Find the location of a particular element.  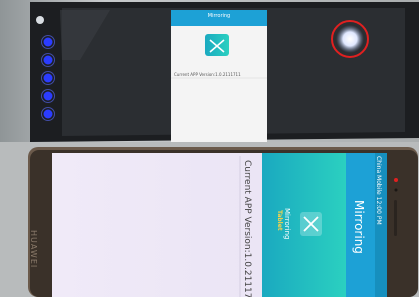

monitor-mirror-version: Current APP Version:1.0.2111711 is located at coordinates (207, 74).